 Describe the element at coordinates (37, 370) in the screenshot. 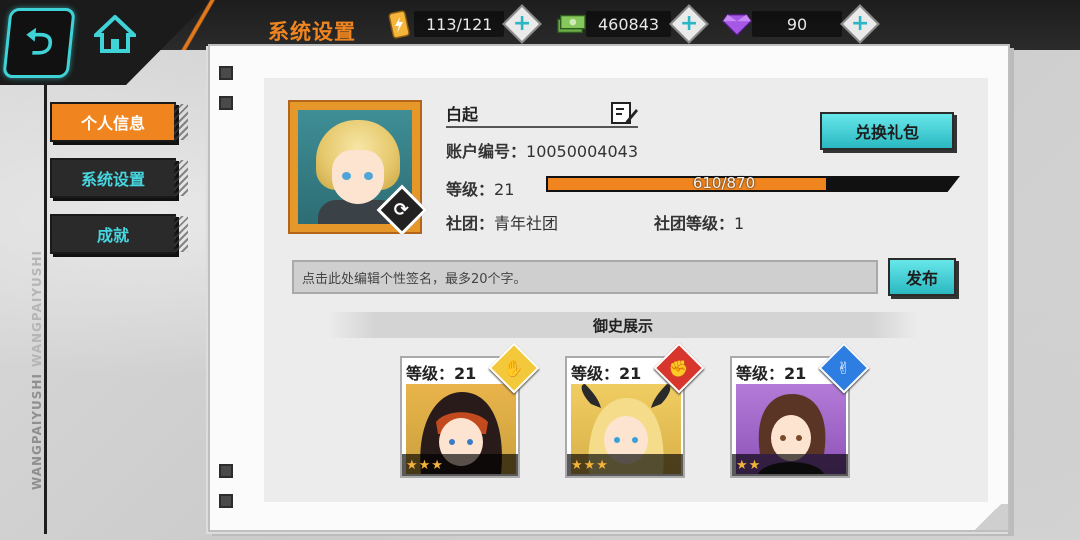

I see `side-watermark: WANGPAIYUSHI WANGPAIYUSHI` at that location.